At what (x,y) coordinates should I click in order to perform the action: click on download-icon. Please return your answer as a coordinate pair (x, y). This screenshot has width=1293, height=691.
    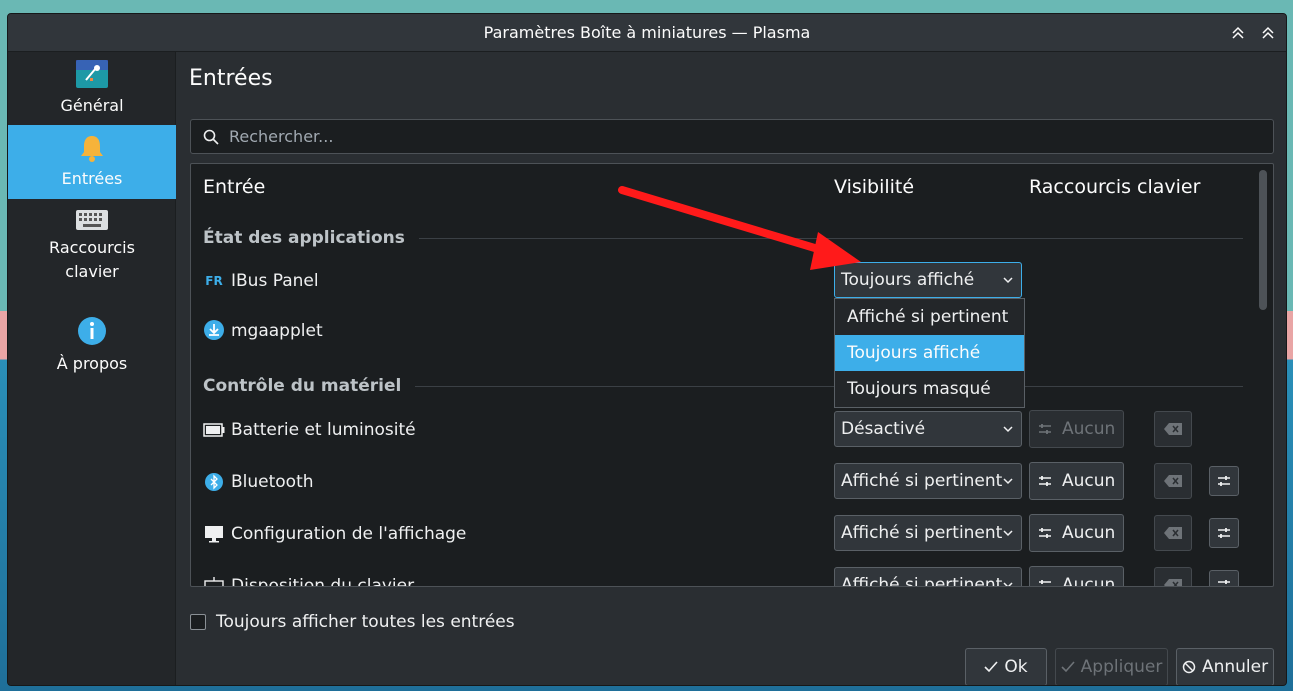
    Looking at the image, I should click on (214, 330).